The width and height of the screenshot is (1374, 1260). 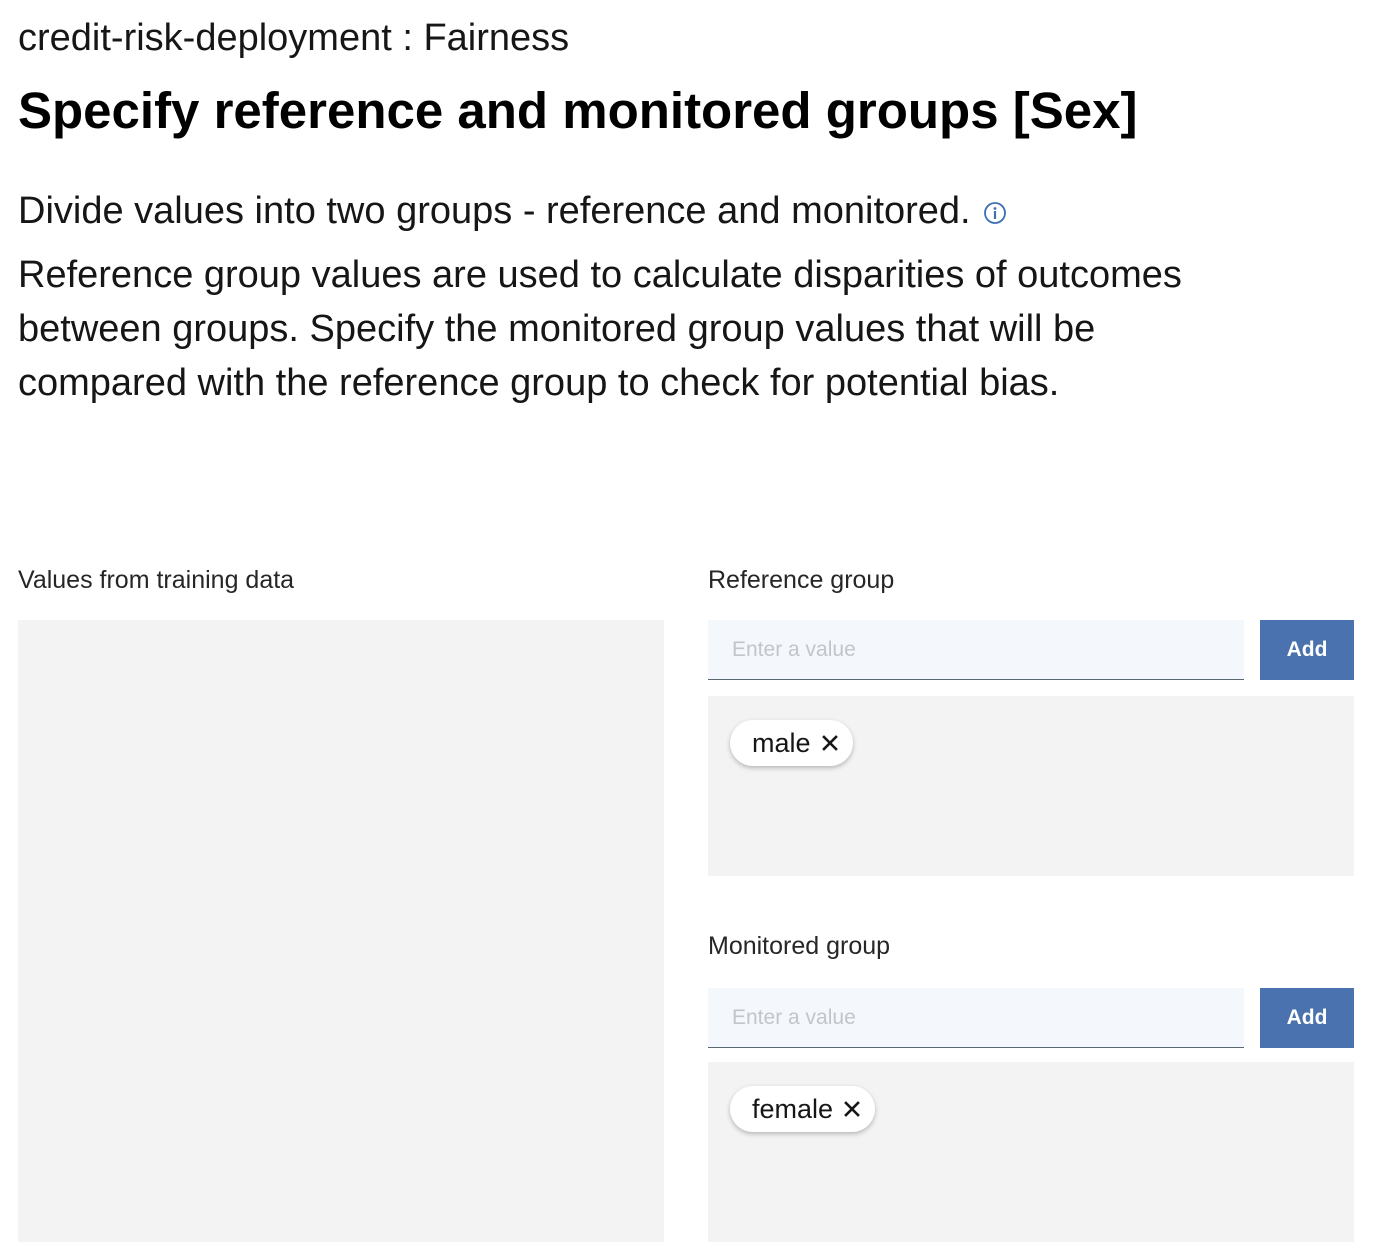 What do you see at coordinates (781, 742) in the screenshot?
I see `tag-label: male` at bounding box center [781, 742].